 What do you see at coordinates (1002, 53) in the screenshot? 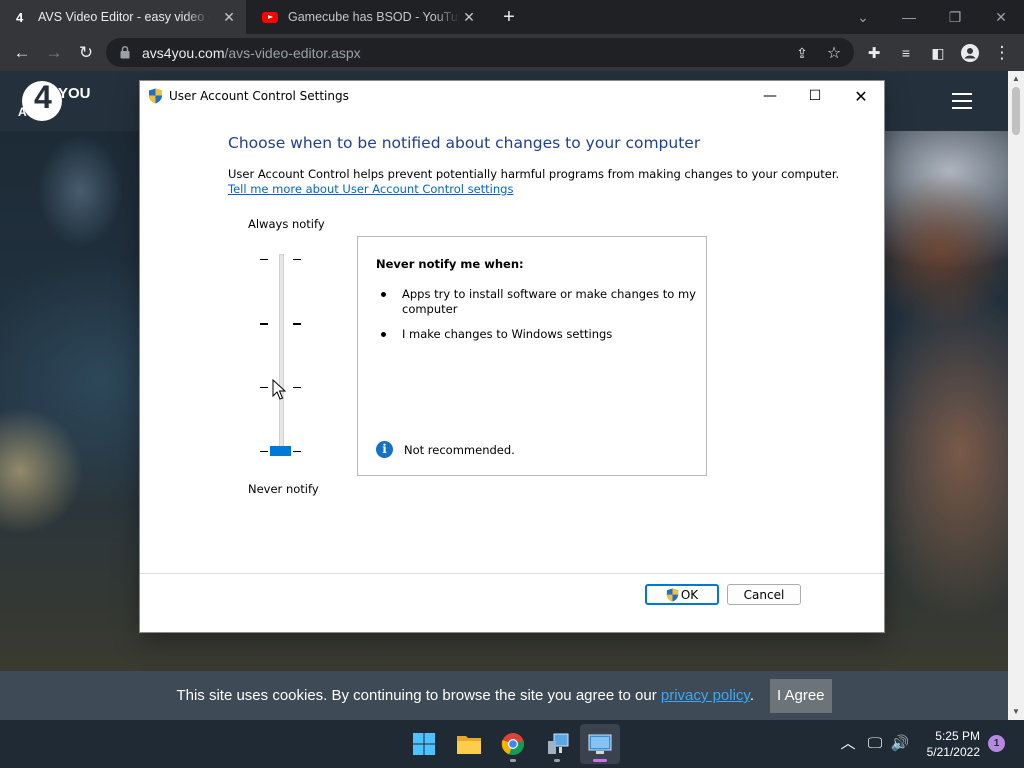
I see `menu-kebab-icon: ⋮` at bounding box center [1002, 53].